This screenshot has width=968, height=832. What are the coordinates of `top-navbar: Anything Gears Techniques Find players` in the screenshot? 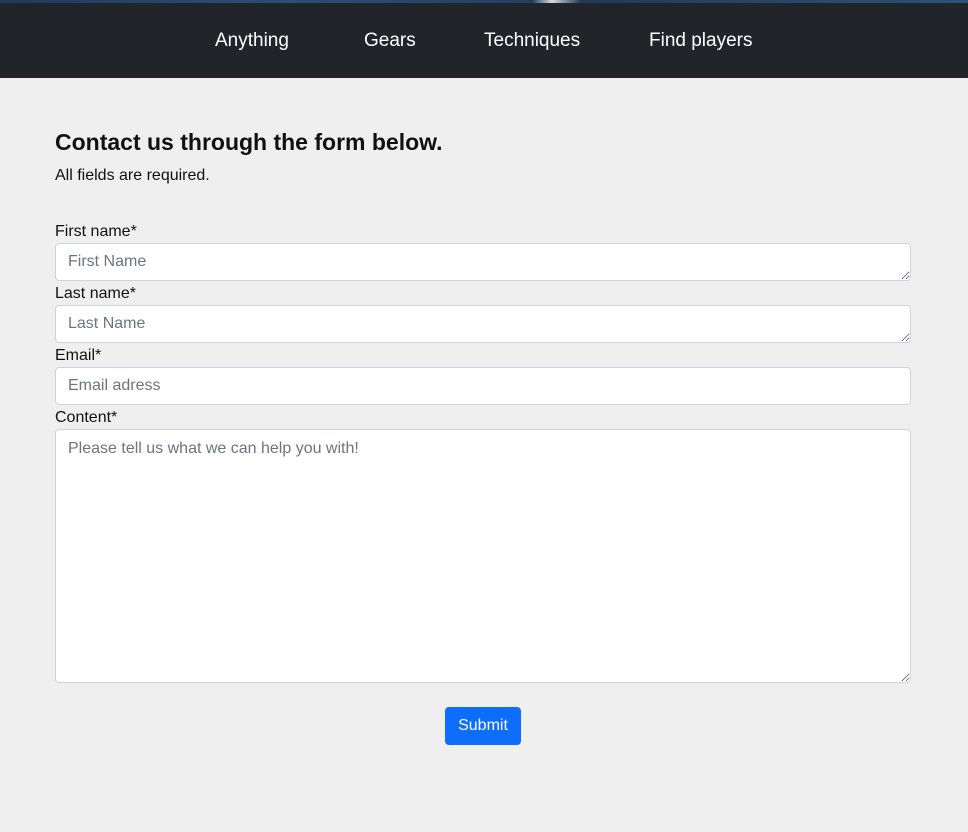 It's located at (484, 40).